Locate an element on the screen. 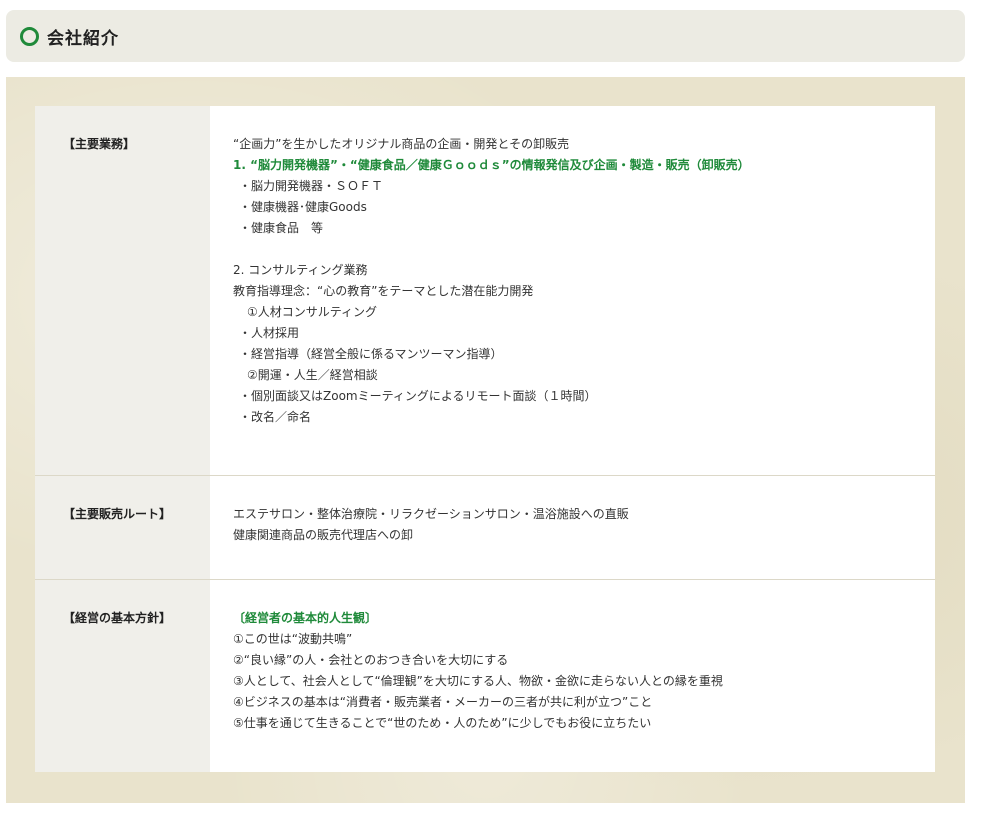 This screenshot has height=831, width=982. text-line: ・改名／命名 is located at coordinates (275, 417).